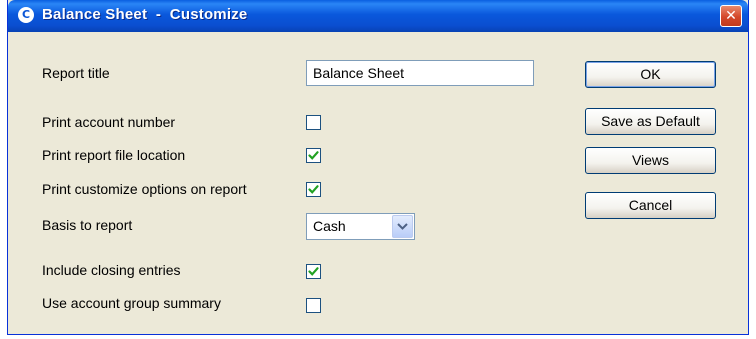 This screenshot has width=756, height=339. Describe the element at coordinates (650, 74) in the screenshot. I see `ok-button: OK` at that location.